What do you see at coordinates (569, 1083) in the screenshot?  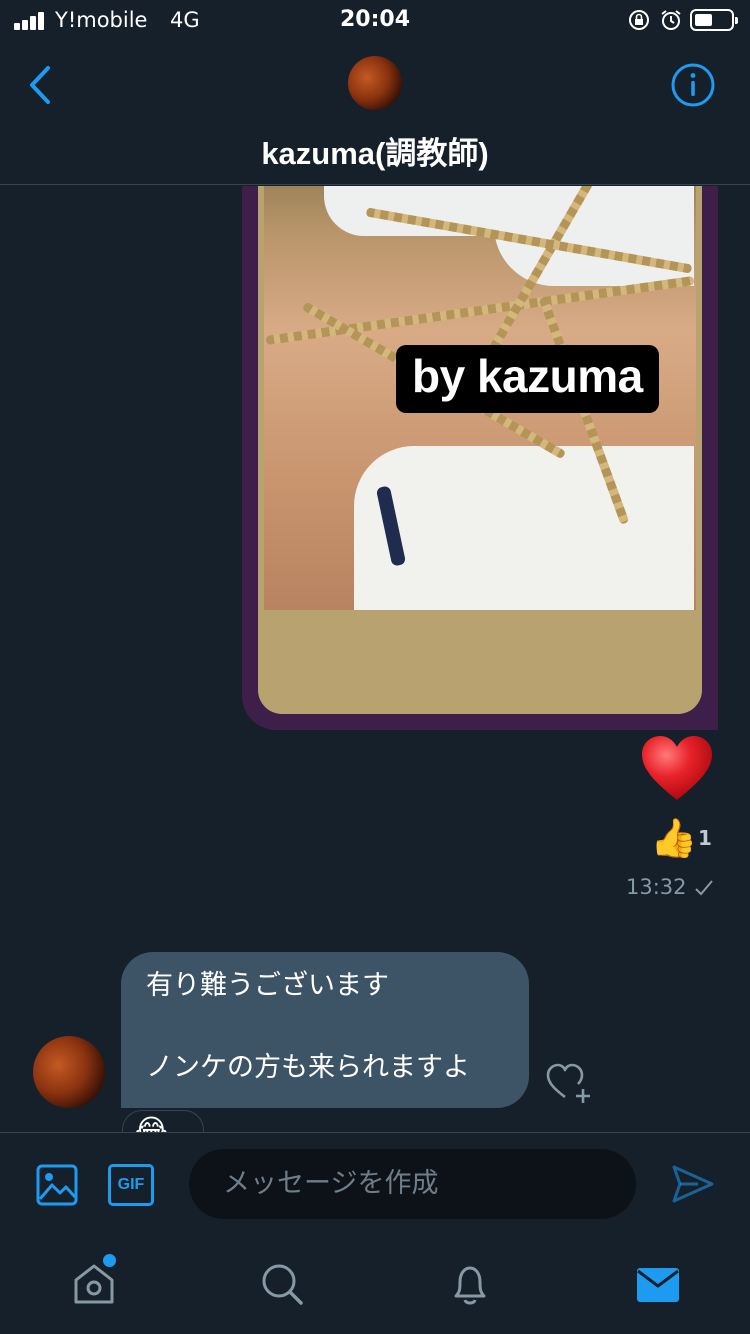 I see `heart-add-icon` at bounding box center [569, 1083].